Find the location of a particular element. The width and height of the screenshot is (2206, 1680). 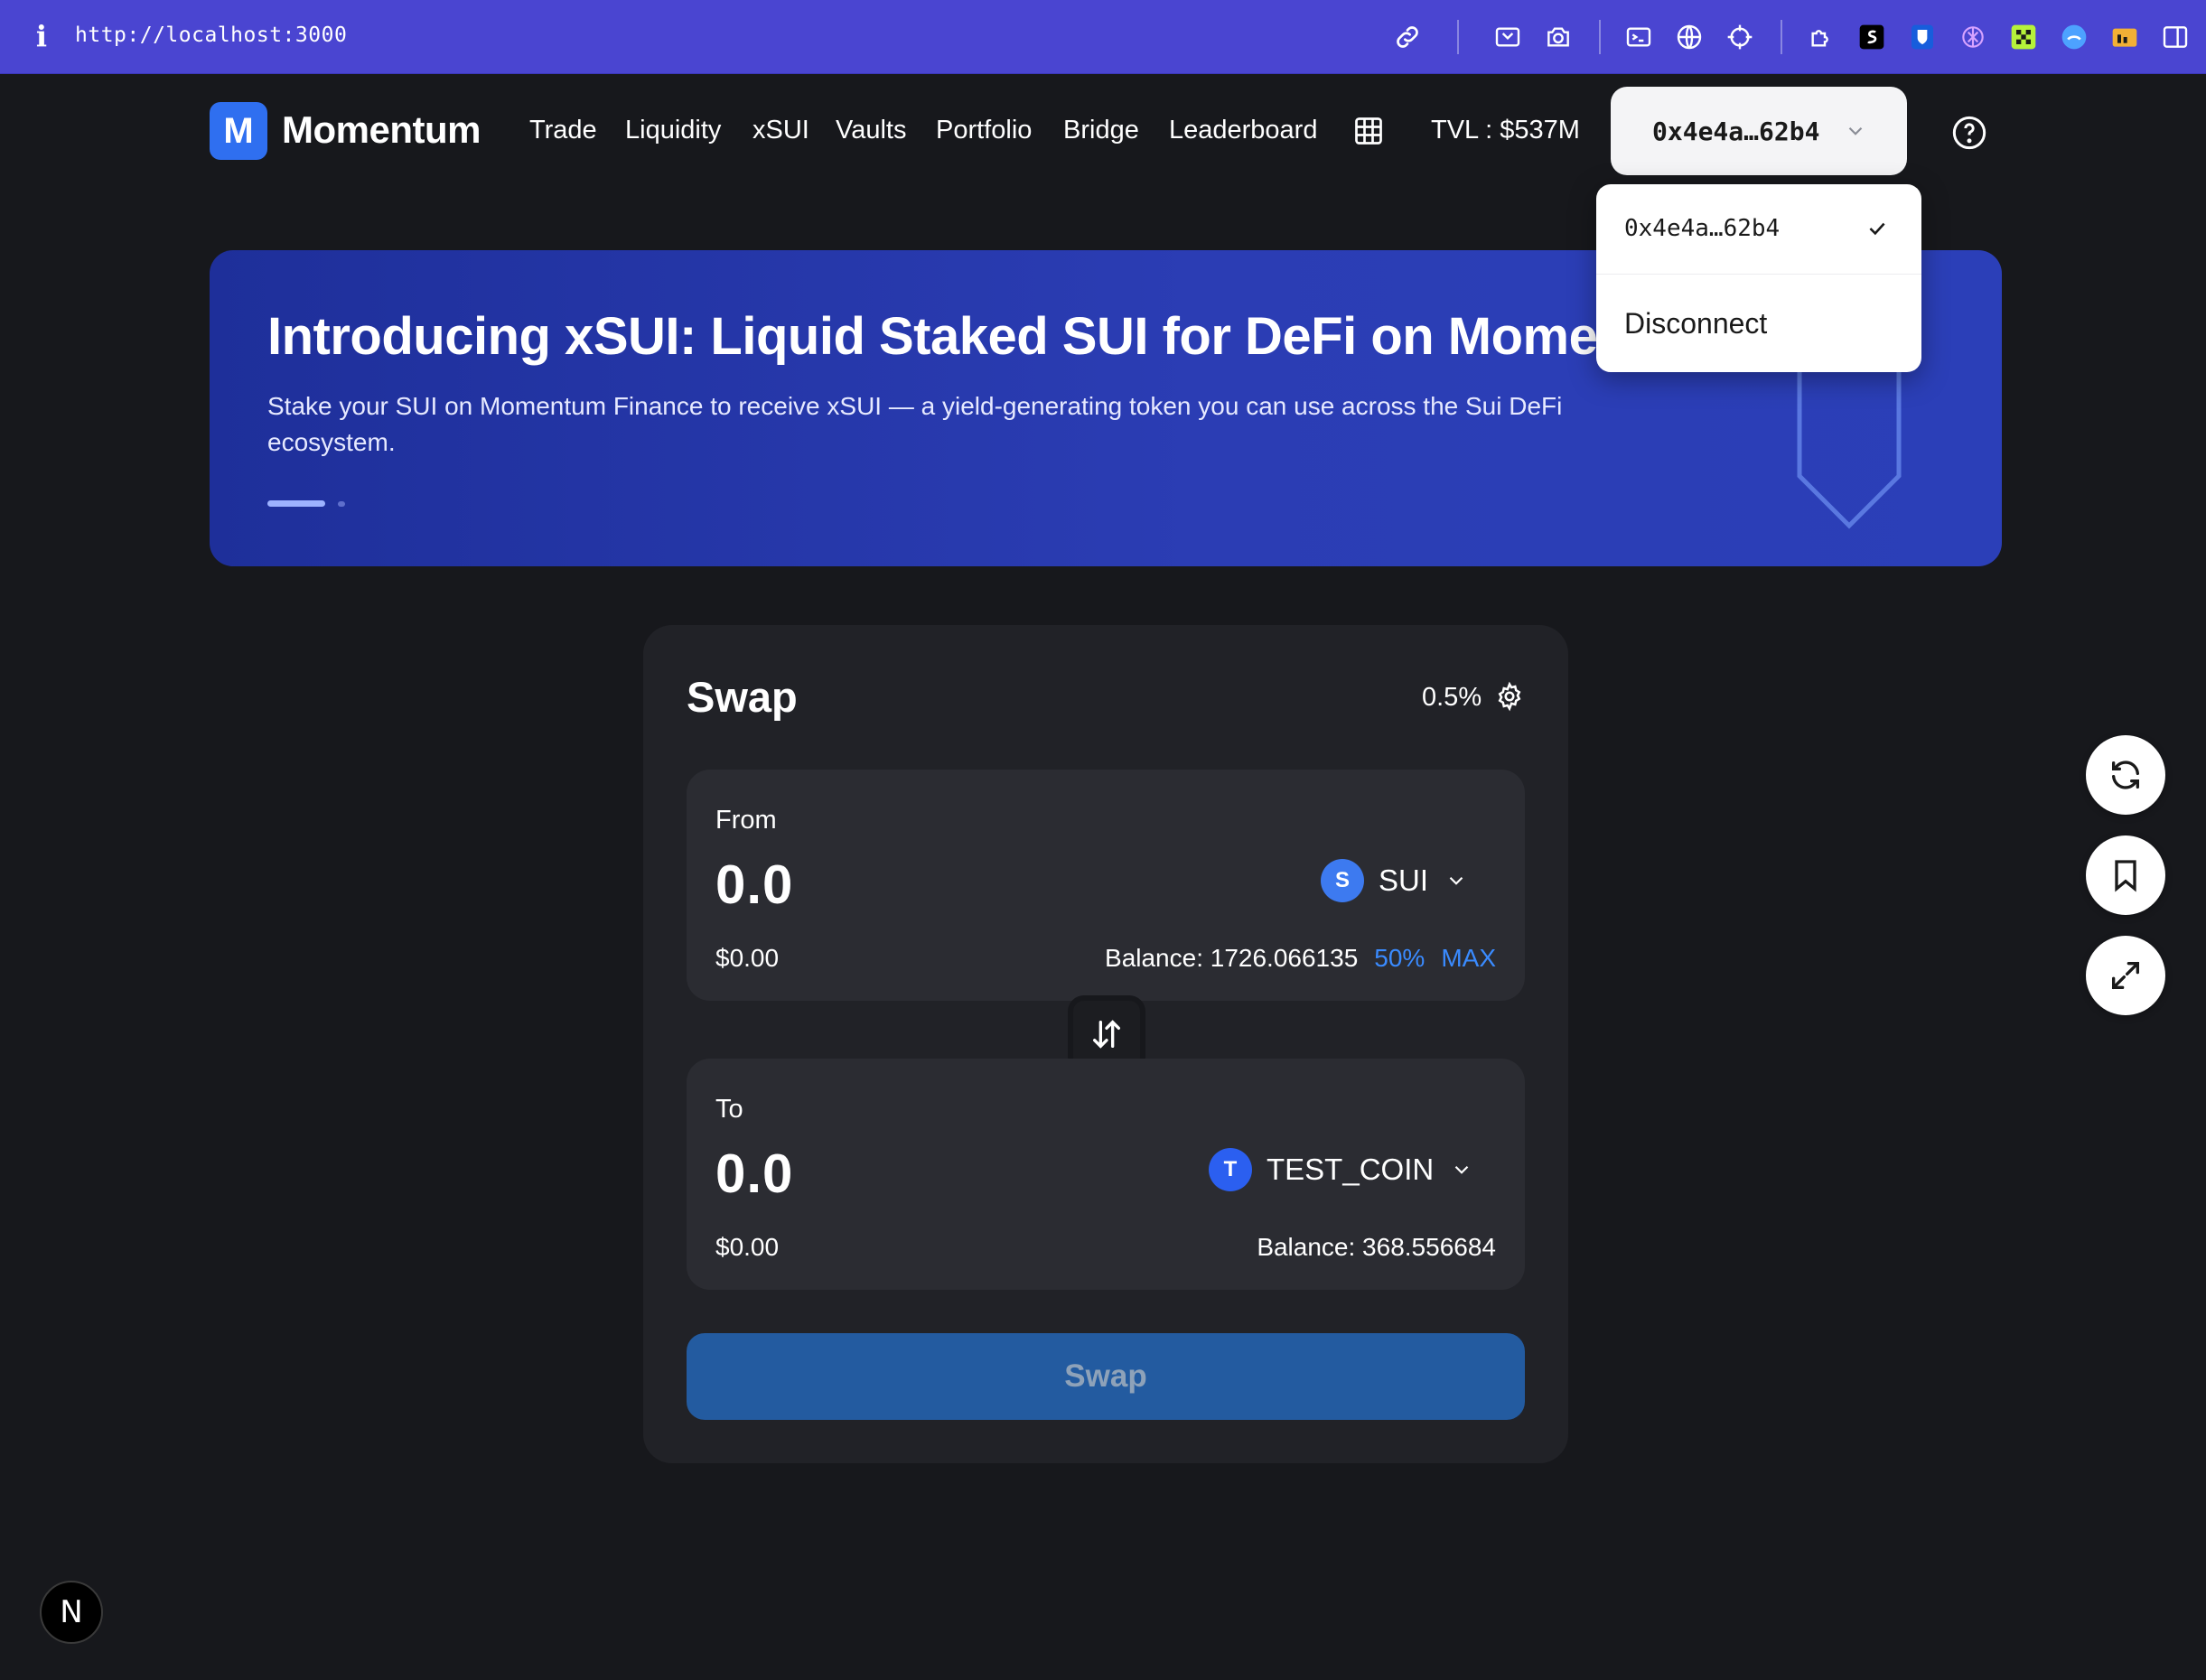

from-balance-row: Balance: 1726.066135 50% MAX is located at coordinates (1300, 959).